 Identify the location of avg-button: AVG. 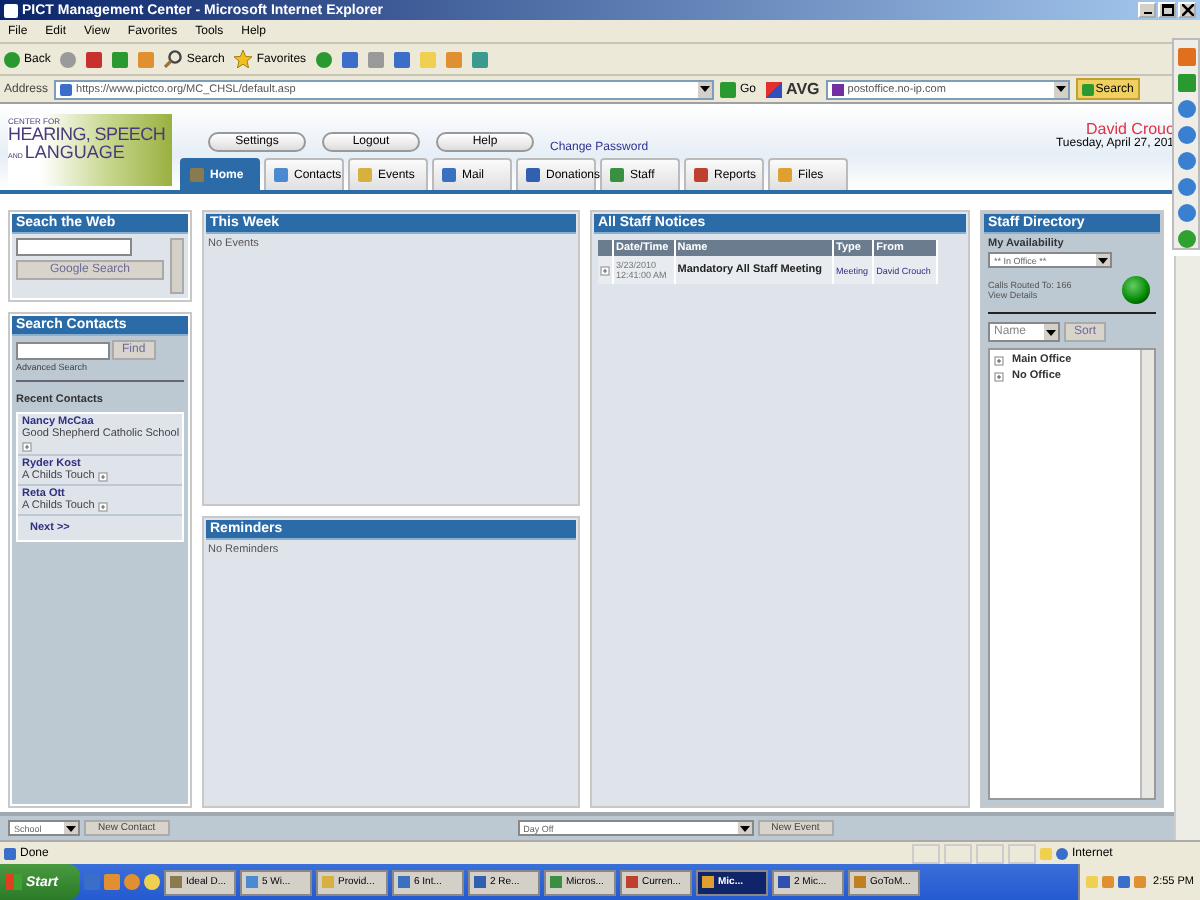
(793, 89).